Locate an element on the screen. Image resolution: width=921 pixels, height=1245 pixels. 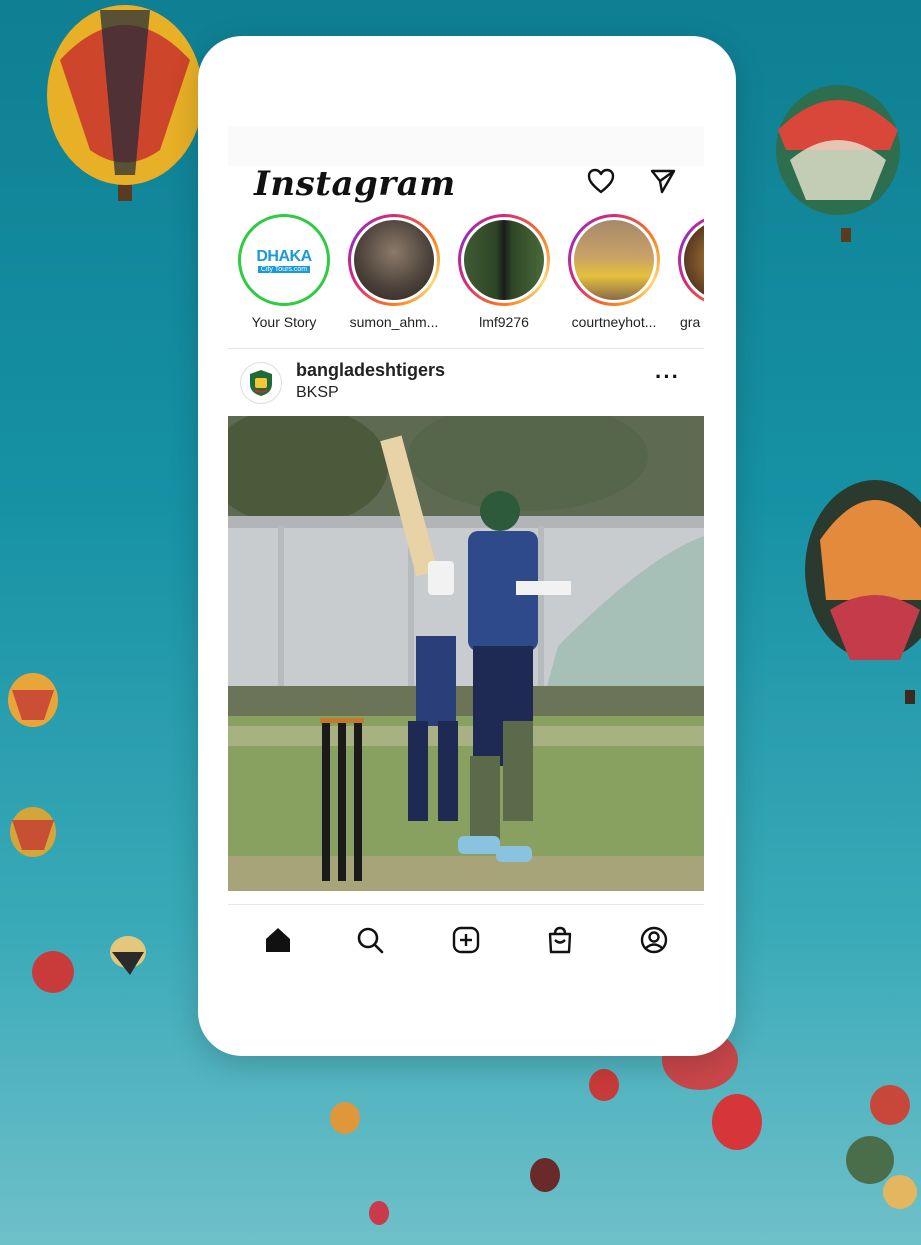
post-header: bangladeshtigers BKSP ··· is located at coordinates (465, 382).